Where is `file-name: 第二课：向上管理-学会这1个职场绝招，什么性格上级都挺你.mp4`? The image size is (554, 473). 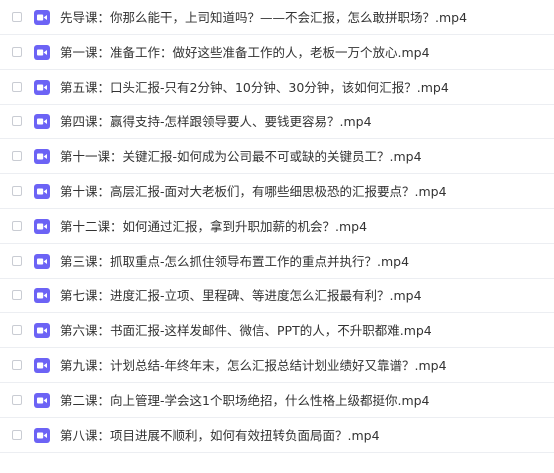 file-name: 第二课：向上管理-学会这1个职场绝招，什么性格上级都挺你.mp4 is located at coordinates (245, 400).